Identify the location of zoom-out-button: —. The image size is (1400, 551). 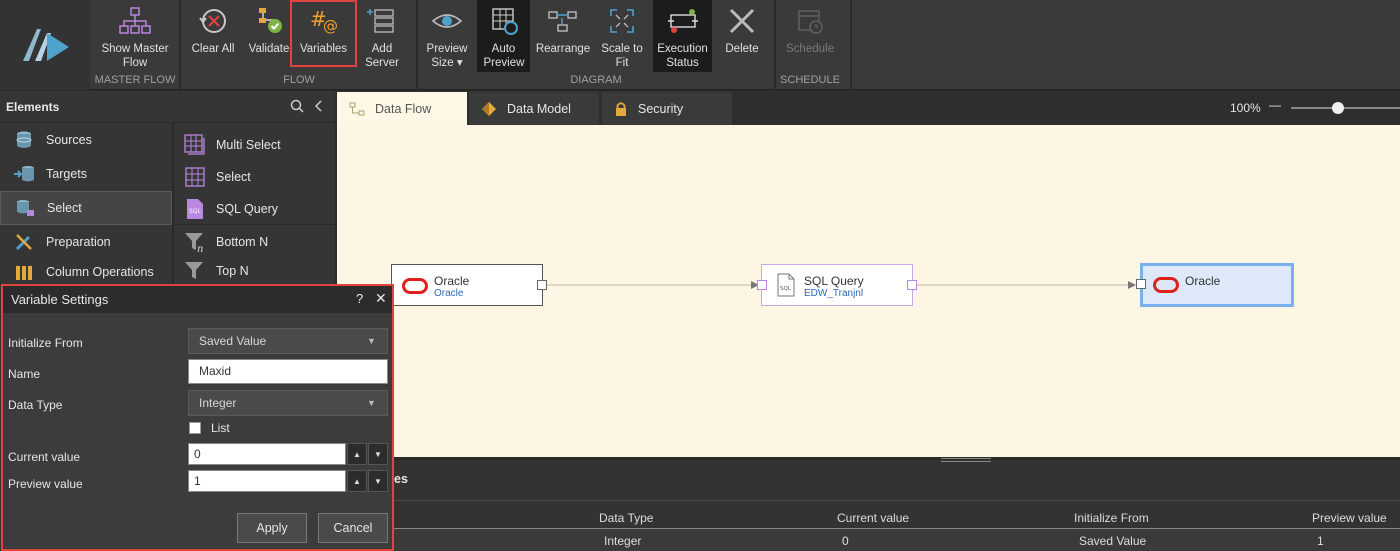
(1275, 105).